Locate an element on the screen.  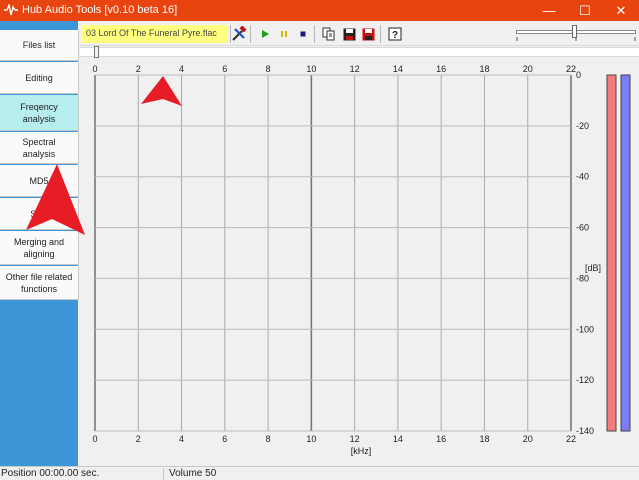
x-tick-label-bottom: 18 is located at coordinates (484, 439).